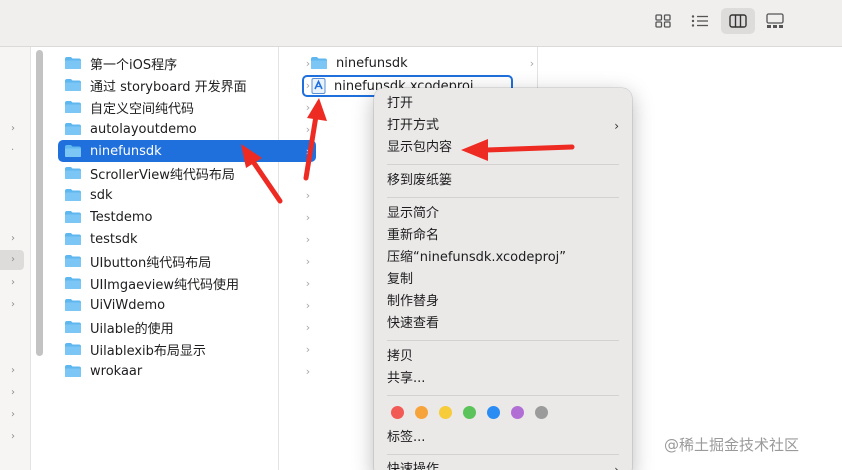 The image size is (842, 470). I want to click on watermark: @稀土掘金技术社区, so click(732, 445).